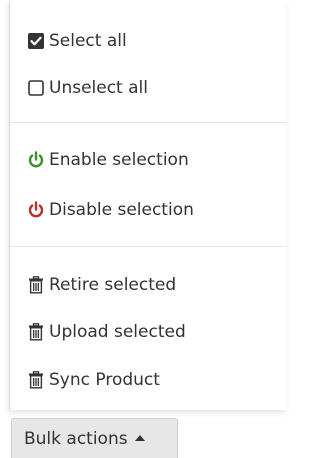  What do you see at coordinates (117, 332) in the screenshot?
I see `upload-selected-label: Upload selected` at bounding box center [117, 332].